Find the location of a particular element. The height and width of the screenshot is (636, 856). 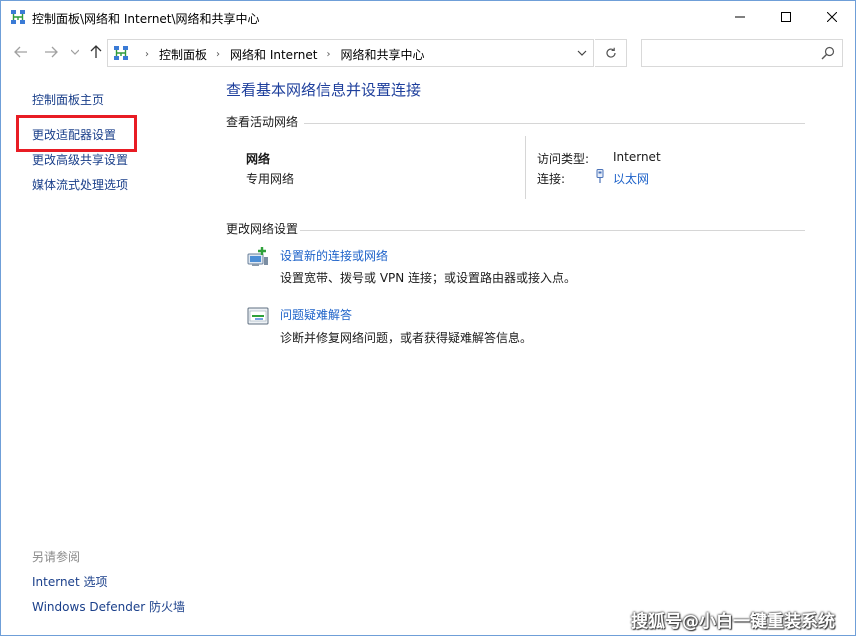

defender-firewall-link: Windows Defender 防火墙 is located at coordinates (108, 606).